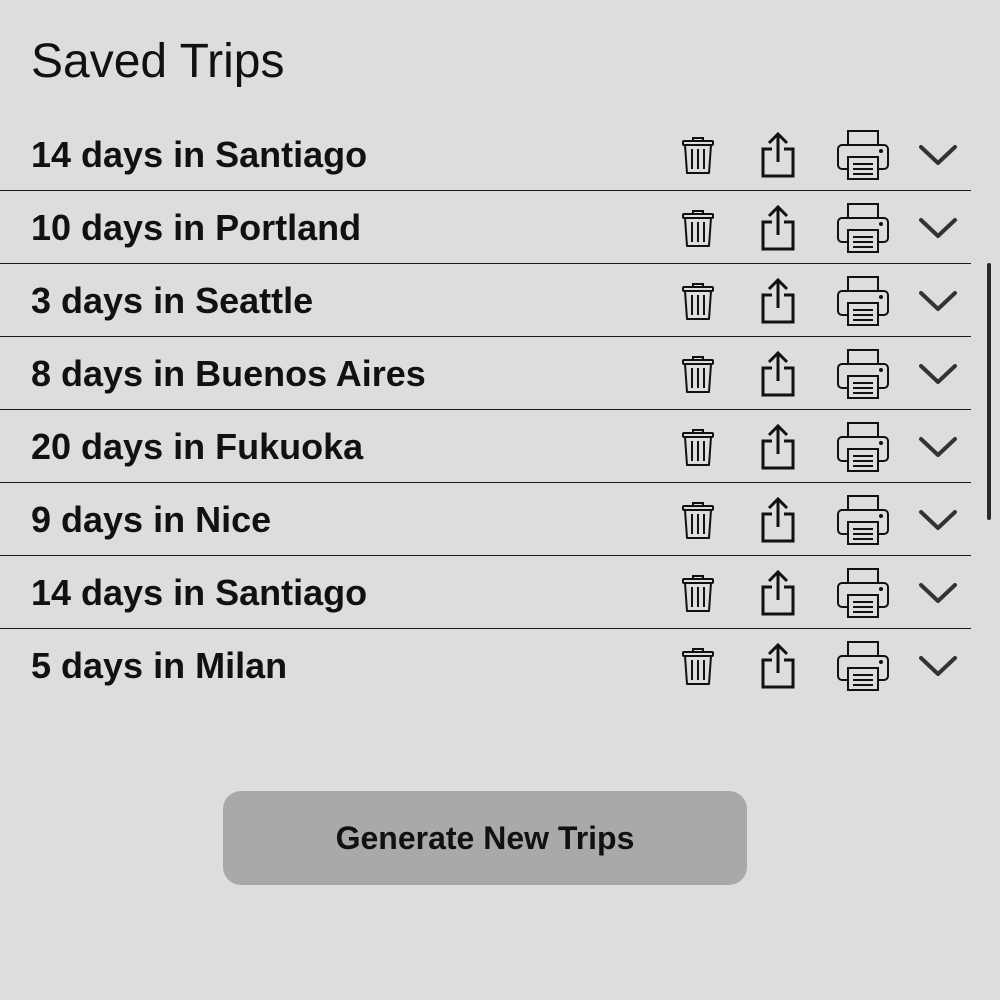  I want to click on scrollbar, so click(989, 391).